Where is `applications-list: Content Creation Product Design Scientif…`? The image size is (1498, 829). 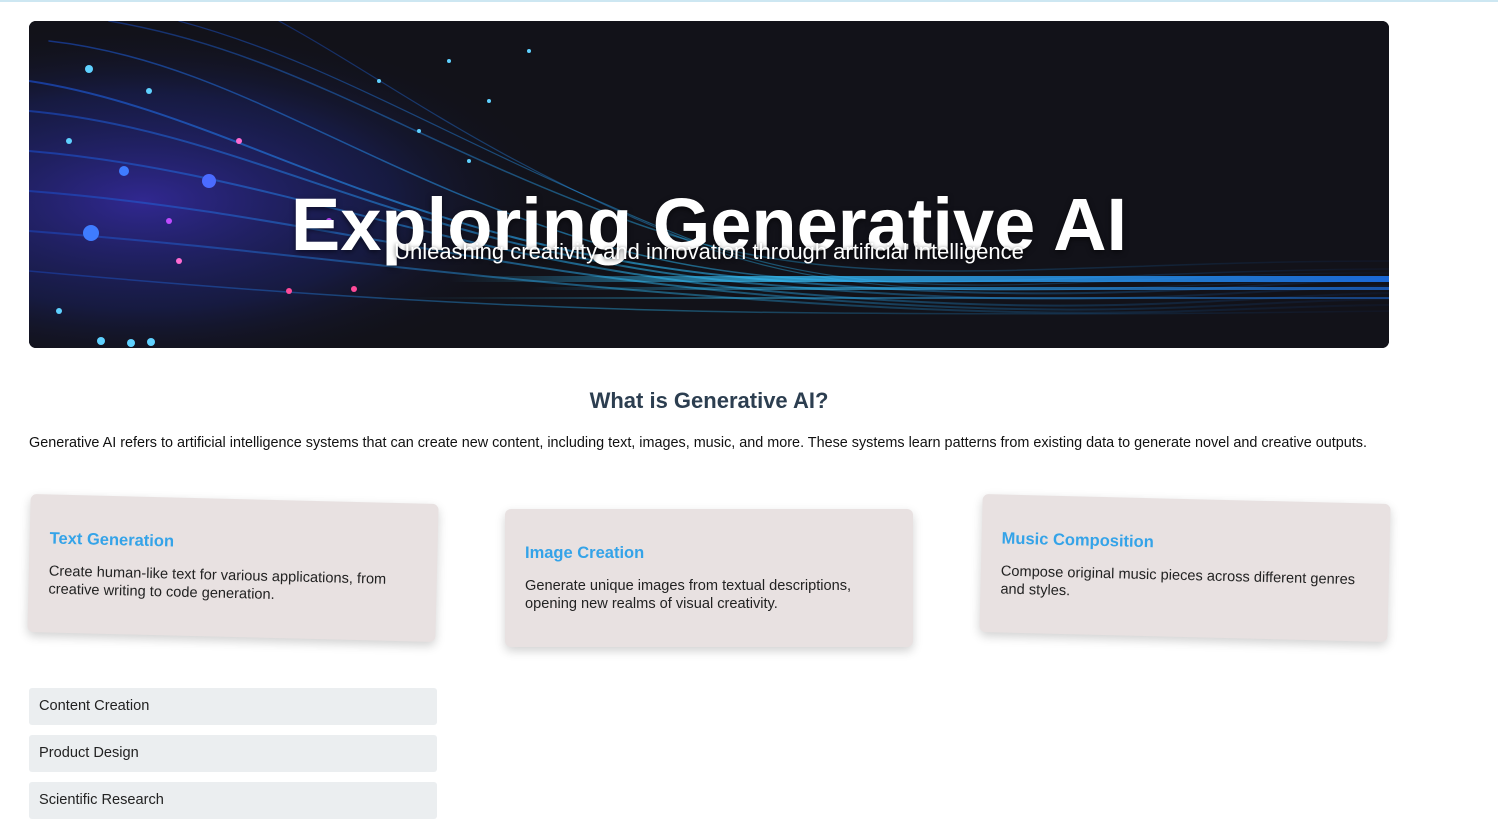
applications-list: Content Creation Product Design Scientif… is located at coordinates (233, 758).